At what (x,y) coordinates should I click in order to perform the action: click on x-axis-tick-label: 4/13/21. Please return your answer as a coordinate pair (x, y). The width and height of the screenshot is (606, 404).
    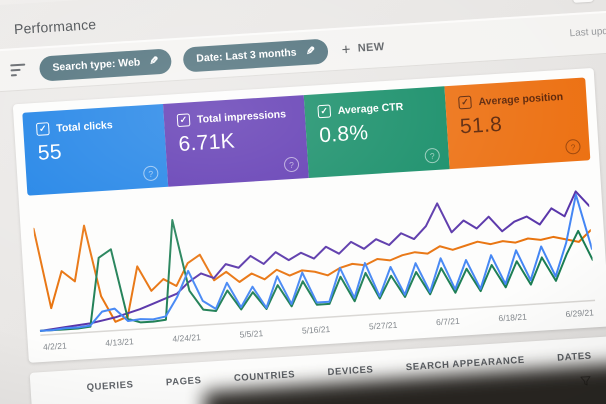
    Looking at the image, I should click on (120, 342).